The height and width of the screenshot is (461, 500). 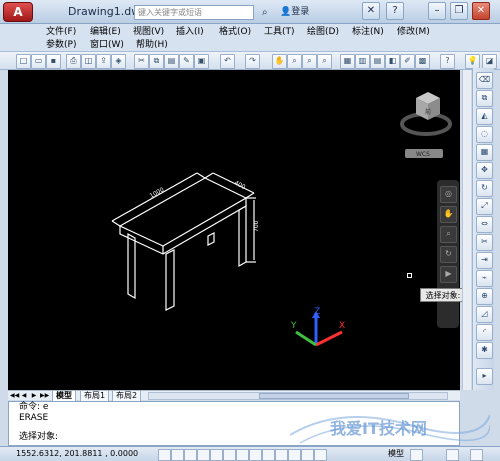 What do you see at coordinates (484, 206) in the screenshot?
I see `scale-icon: ⤢` at bounding box center [484, 206].